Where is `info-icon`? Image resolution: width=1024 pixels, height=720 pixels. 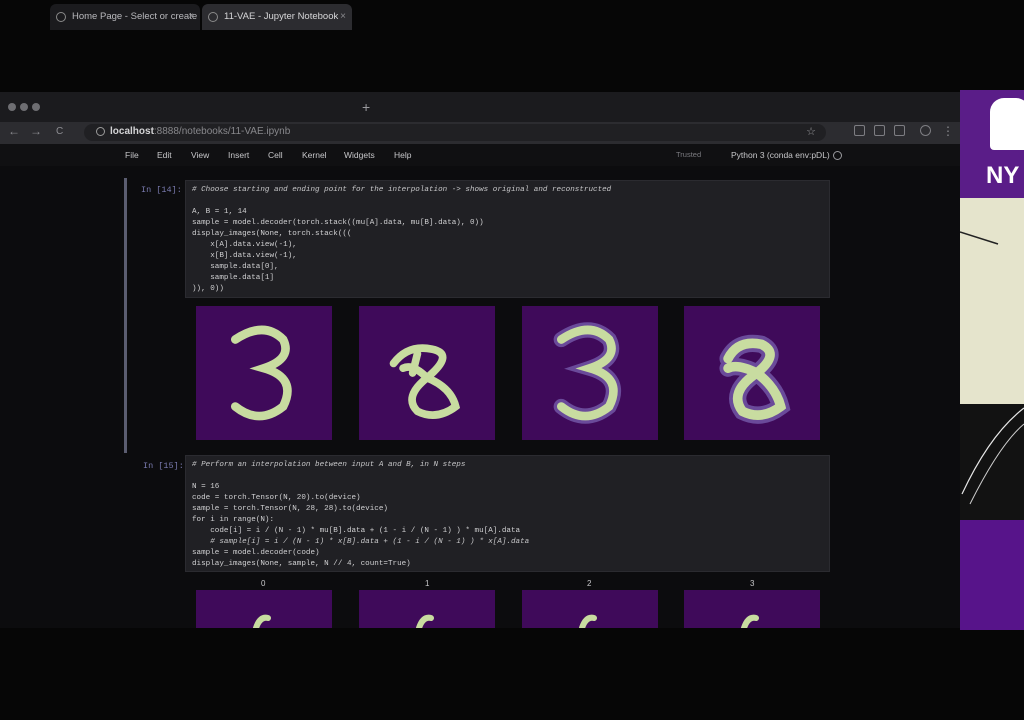 info-icon is located at coordinates (100, 131).